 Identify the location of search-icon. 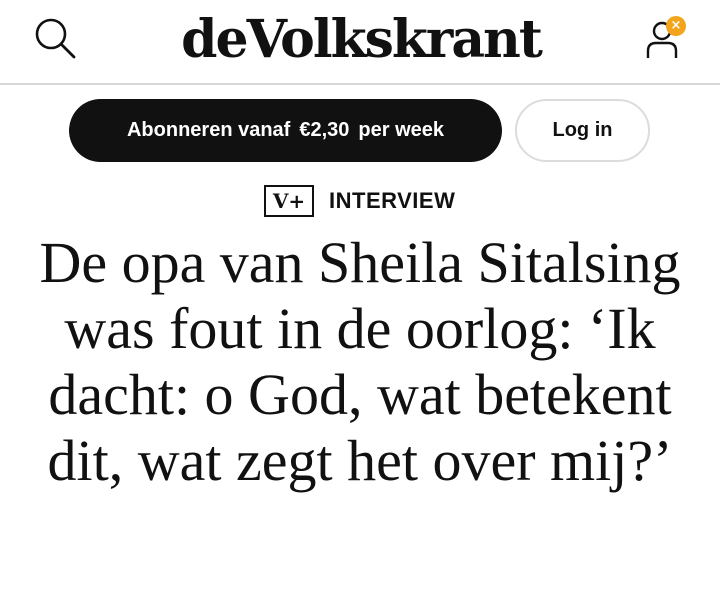
(55, 38).